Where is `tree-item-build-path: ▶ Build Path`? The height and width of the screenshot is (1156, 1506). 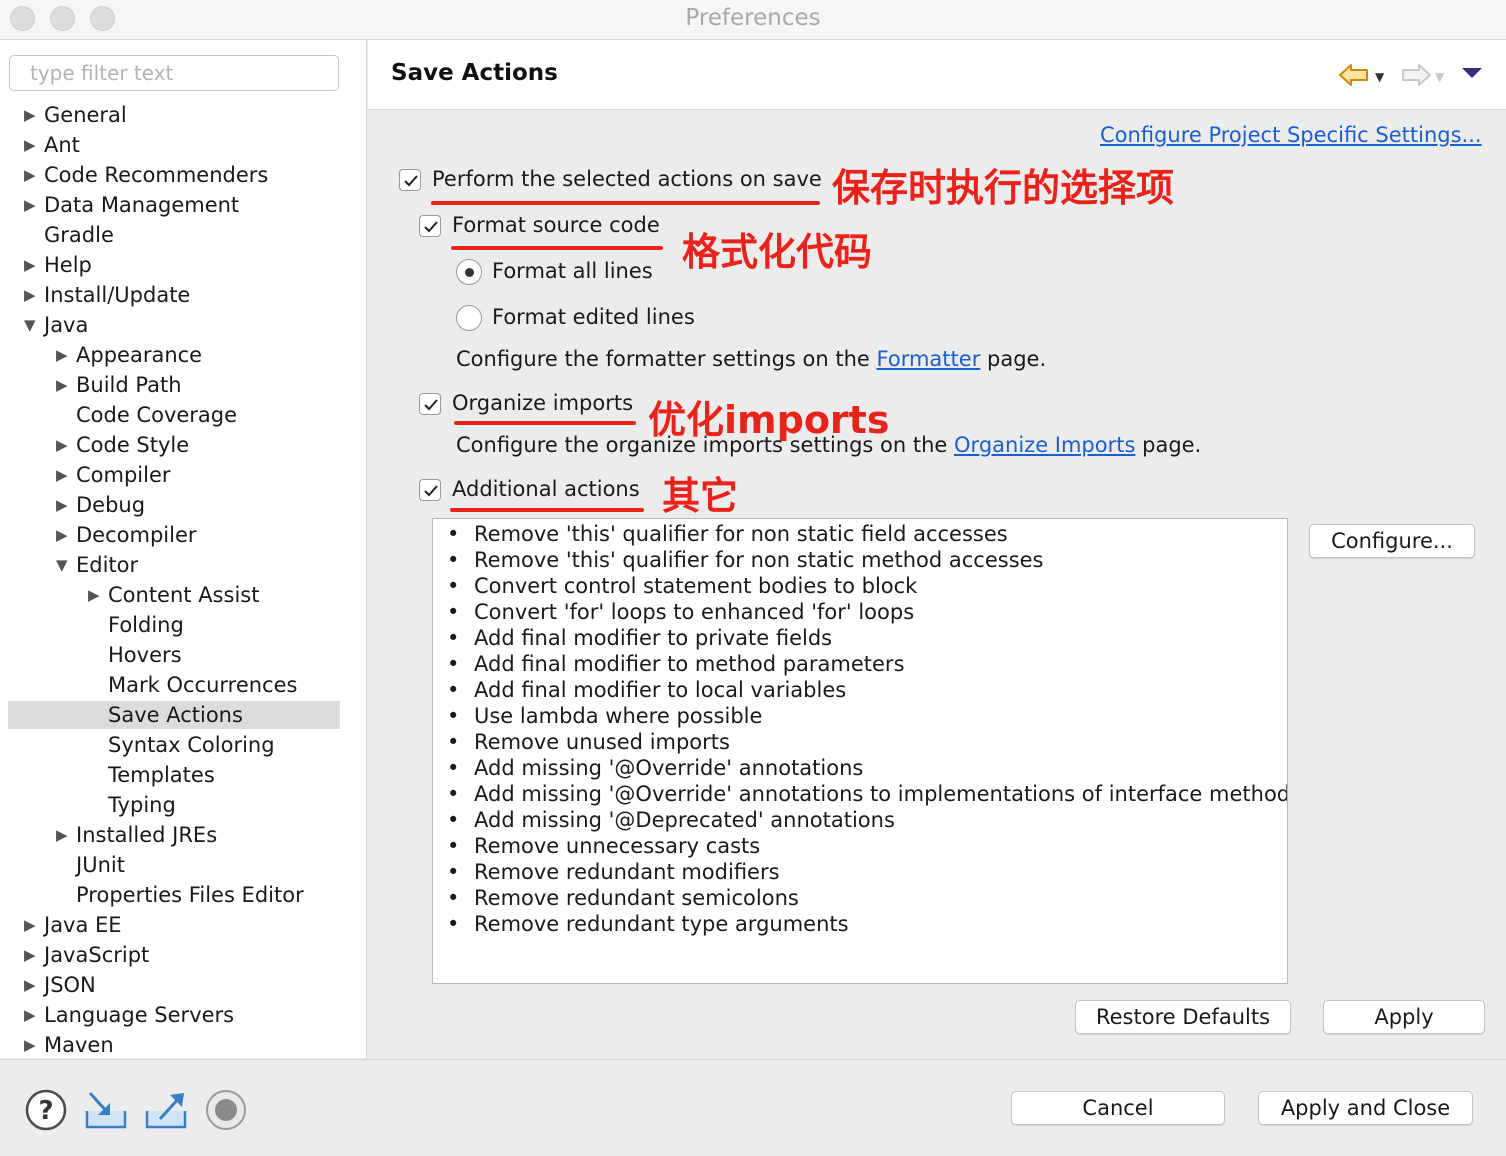
tree-item-build-path: ▶ Build Path is located at coordinates (180, 385).